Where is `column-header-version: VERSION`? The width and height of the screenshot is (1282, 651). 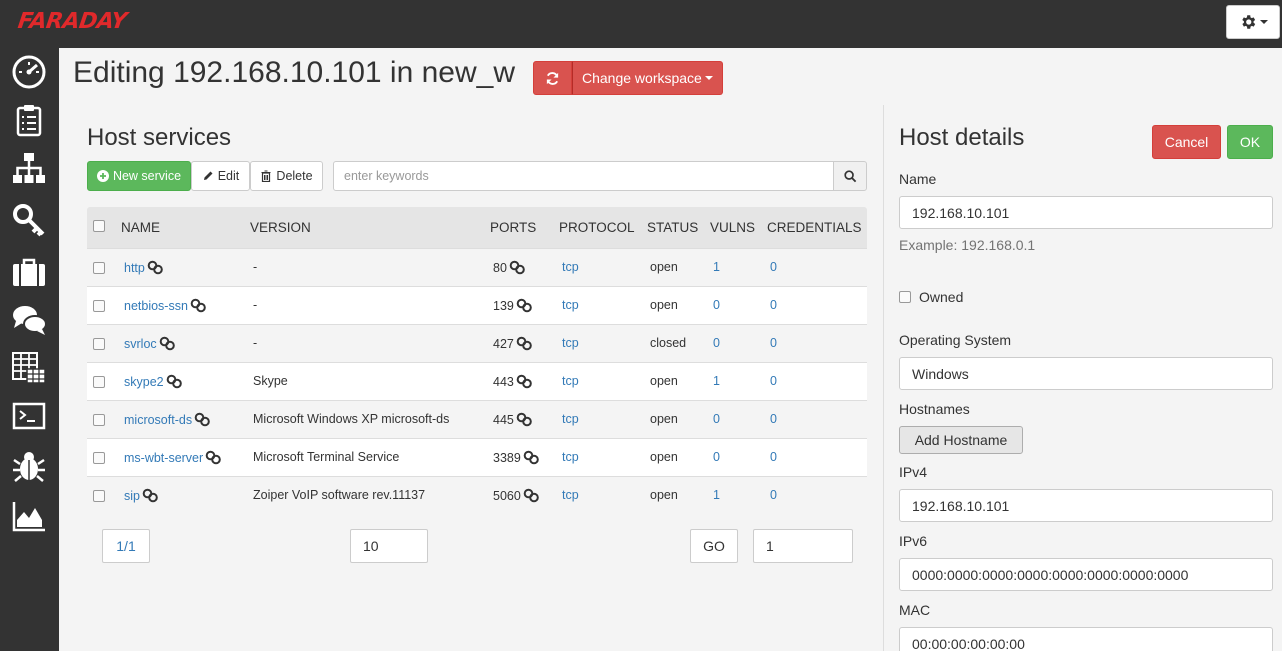
column-header-version: VERSION is located at coordinates (280, 227).